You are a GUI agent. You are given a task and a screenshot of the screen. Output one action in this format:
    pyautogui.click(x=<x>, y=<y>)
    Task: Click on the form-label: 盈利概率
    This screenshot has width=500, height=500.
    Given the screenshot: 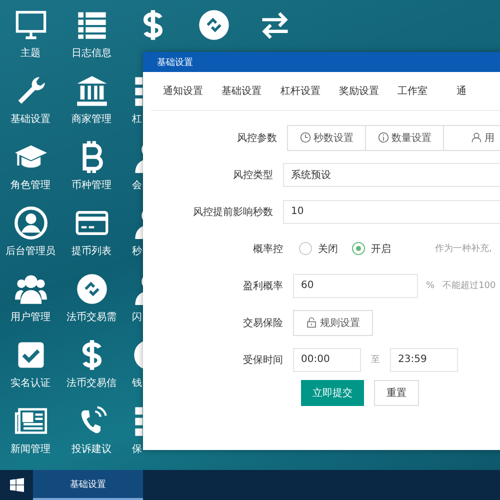 What is the action you would take?
    pyautogui.click(x=263, y=286)
    